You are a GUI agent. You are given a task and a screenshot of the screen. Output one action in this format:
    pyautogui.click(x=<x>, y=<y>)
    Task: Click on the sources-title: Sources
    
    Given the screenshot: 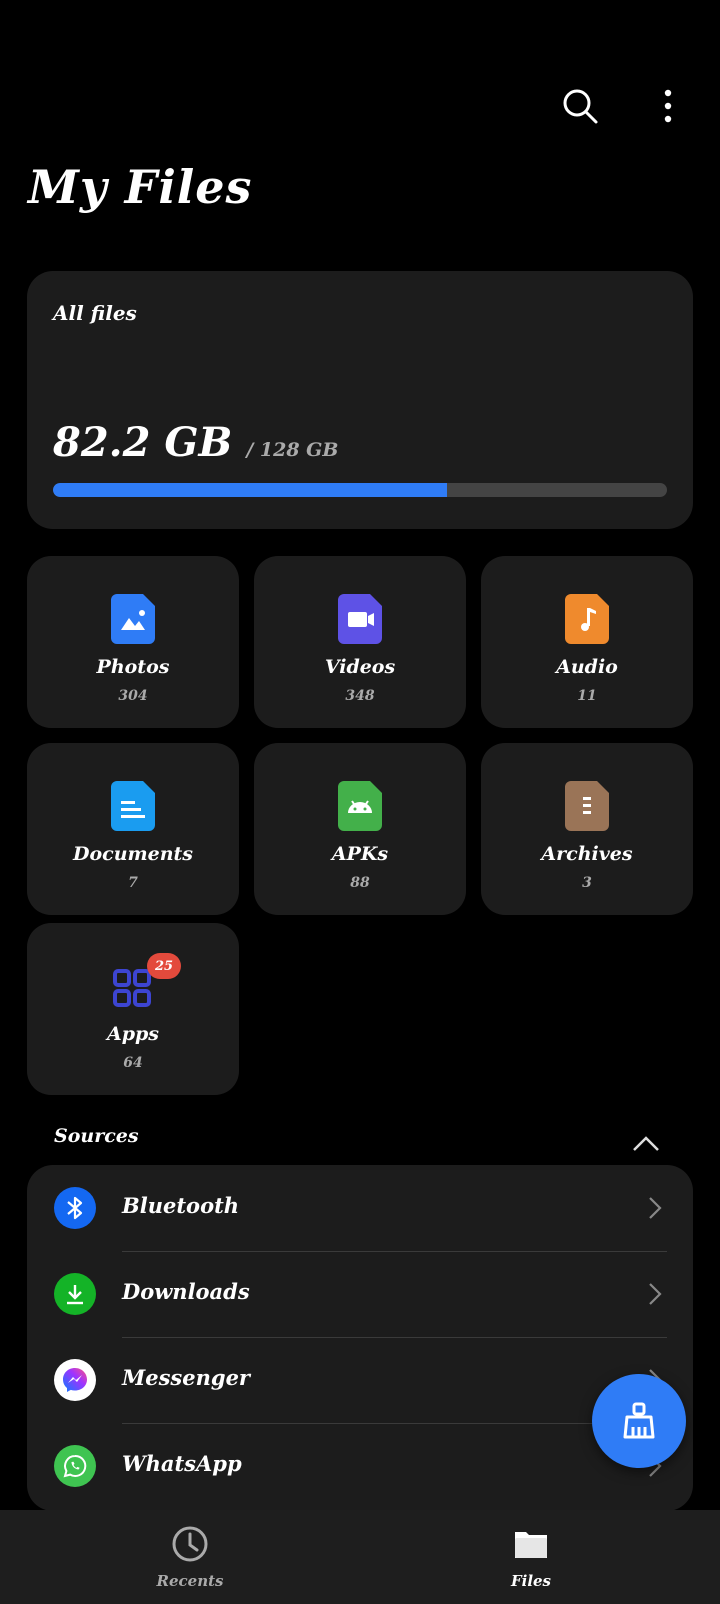 What is the action you would take?
    pyautogui.click(x=96, y=1136)
    